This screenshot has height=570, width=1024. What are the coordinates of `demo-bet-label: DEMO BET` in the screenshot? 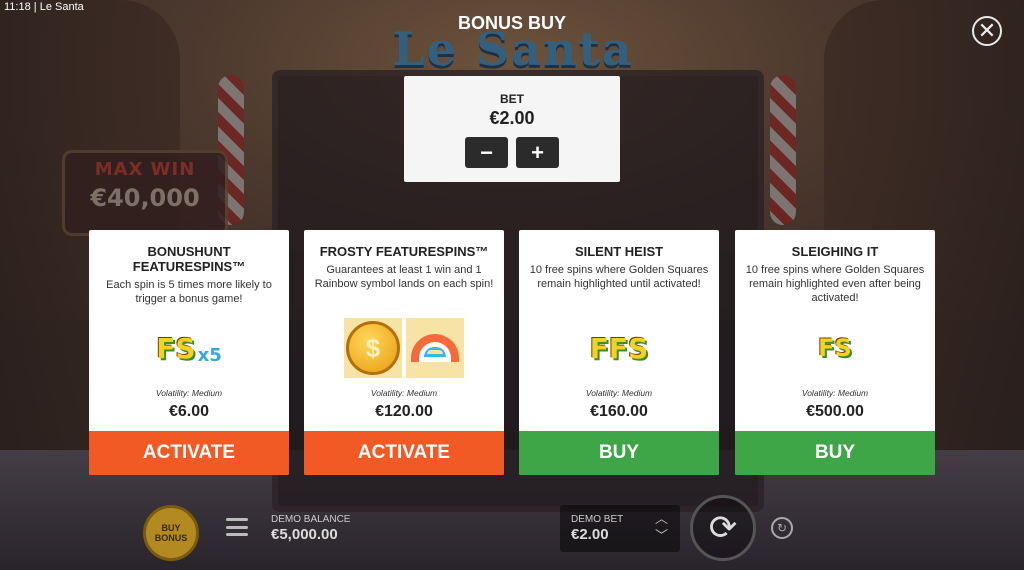 It's located at (597, 519).